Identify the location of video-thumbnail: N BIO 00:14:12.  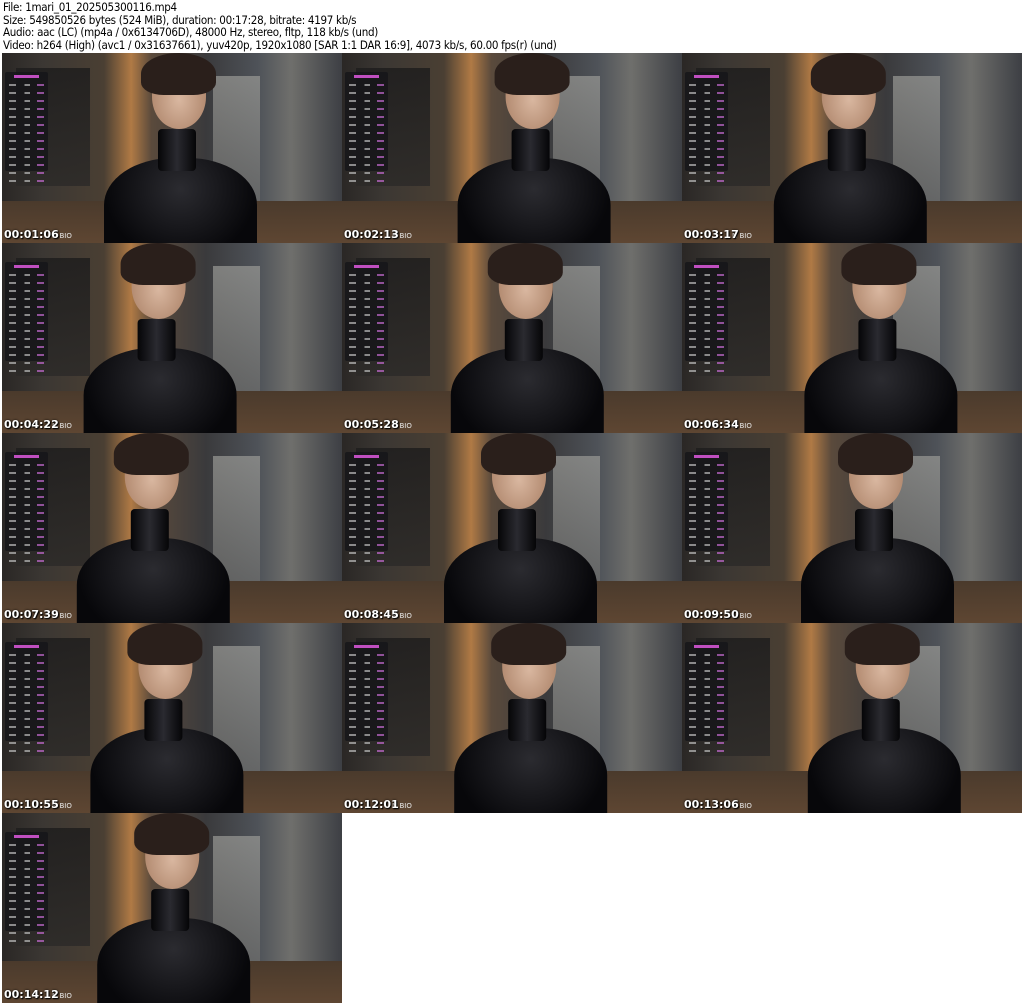
(172, 908).